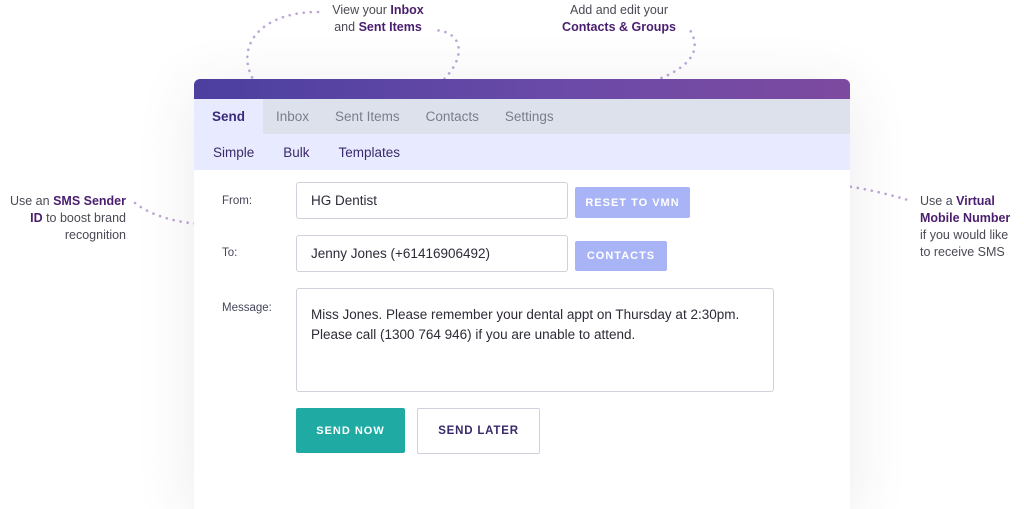  I want to click on annotation-text: Use a, so click(938, 201).